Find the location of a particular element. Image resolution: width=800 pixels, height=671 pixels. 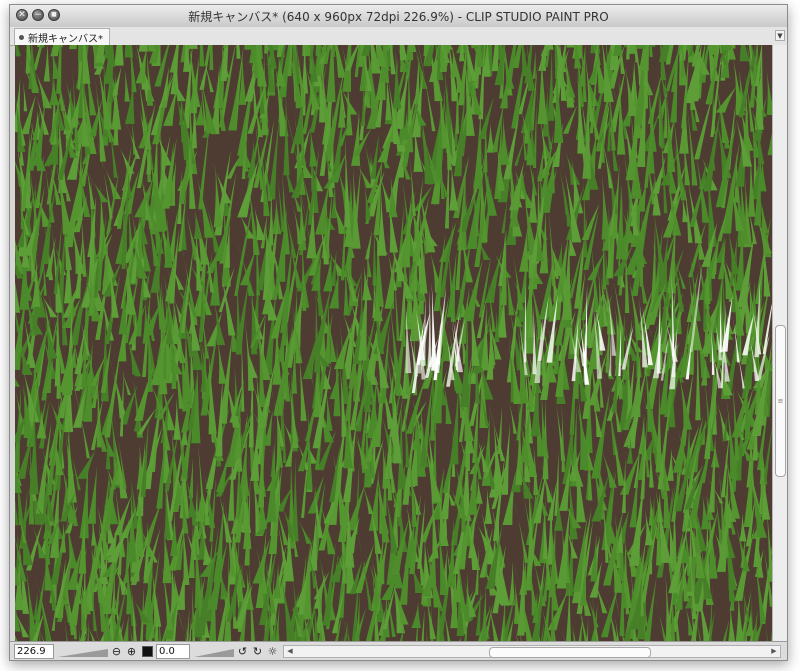

minimize-icon: − is located at coordinates (38, 14).